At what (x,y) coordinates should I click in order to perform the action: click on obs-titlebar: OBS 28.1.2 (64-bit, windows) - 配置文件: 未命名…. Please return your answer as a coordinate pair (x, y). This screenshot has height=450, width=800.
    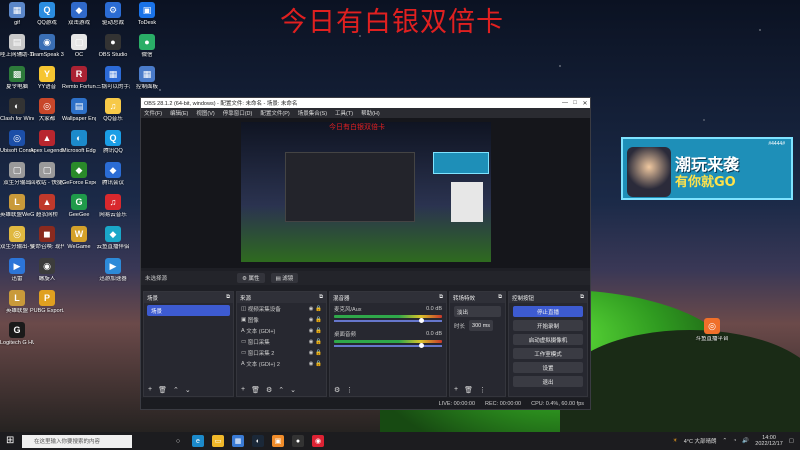
    Looking at the image, I should click on (365, 103).